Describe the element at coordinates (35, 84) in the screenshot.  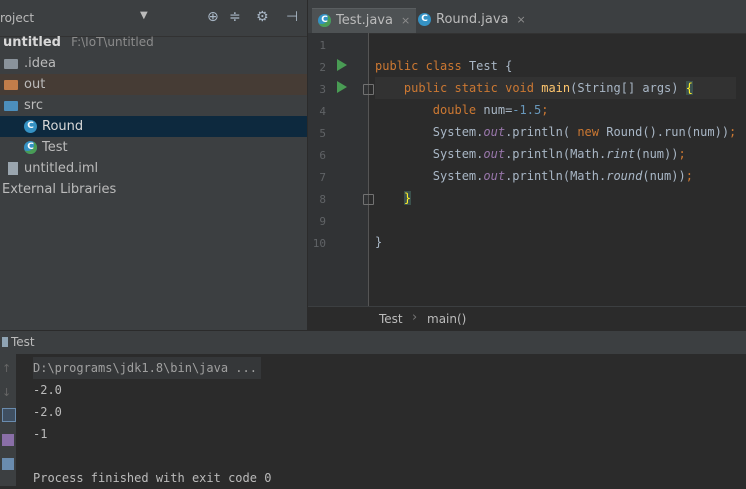
I see `tree-item-label: out` at that location.